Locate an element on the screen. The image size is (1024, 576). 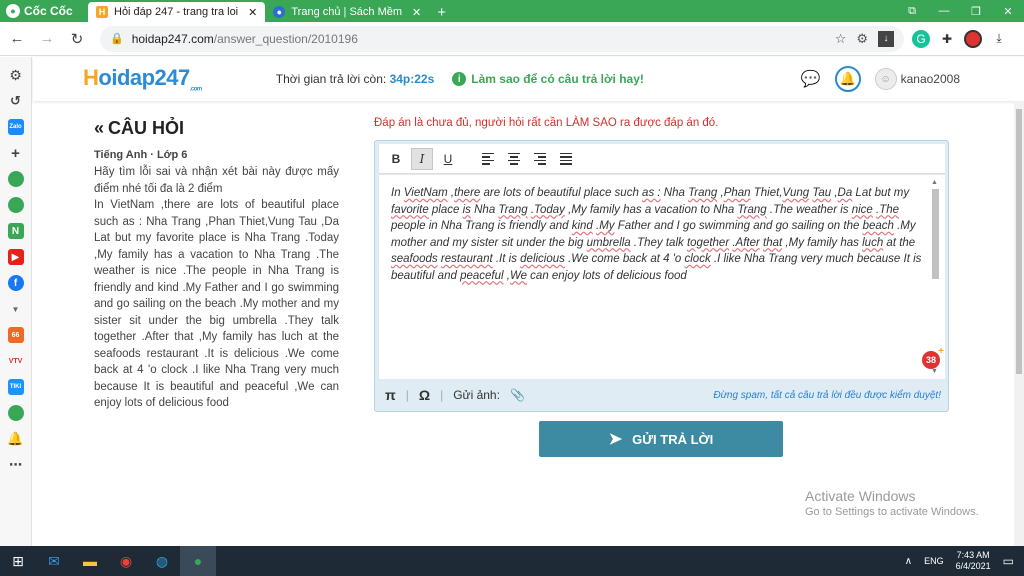
question-subject: Tiếng Anh · Lớp 6 is located at coordinates (141, 155).